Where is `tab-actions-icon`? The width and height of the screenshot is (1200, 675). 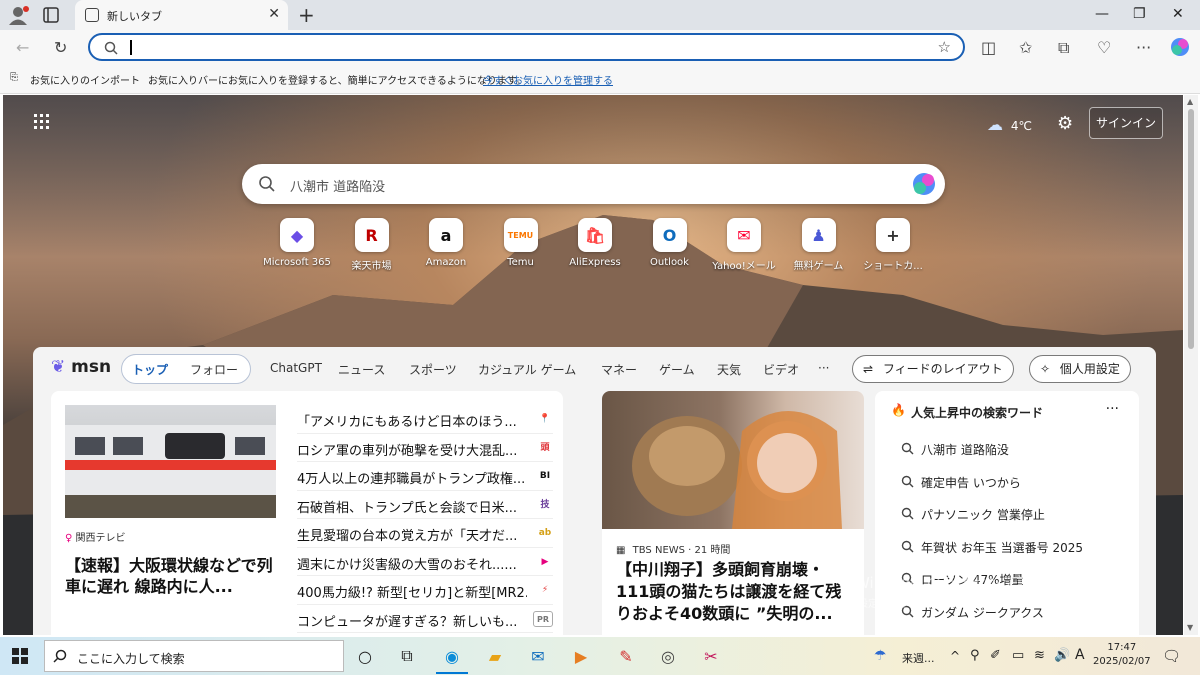 tab-actions-icon is located at coordinates (51, 15).